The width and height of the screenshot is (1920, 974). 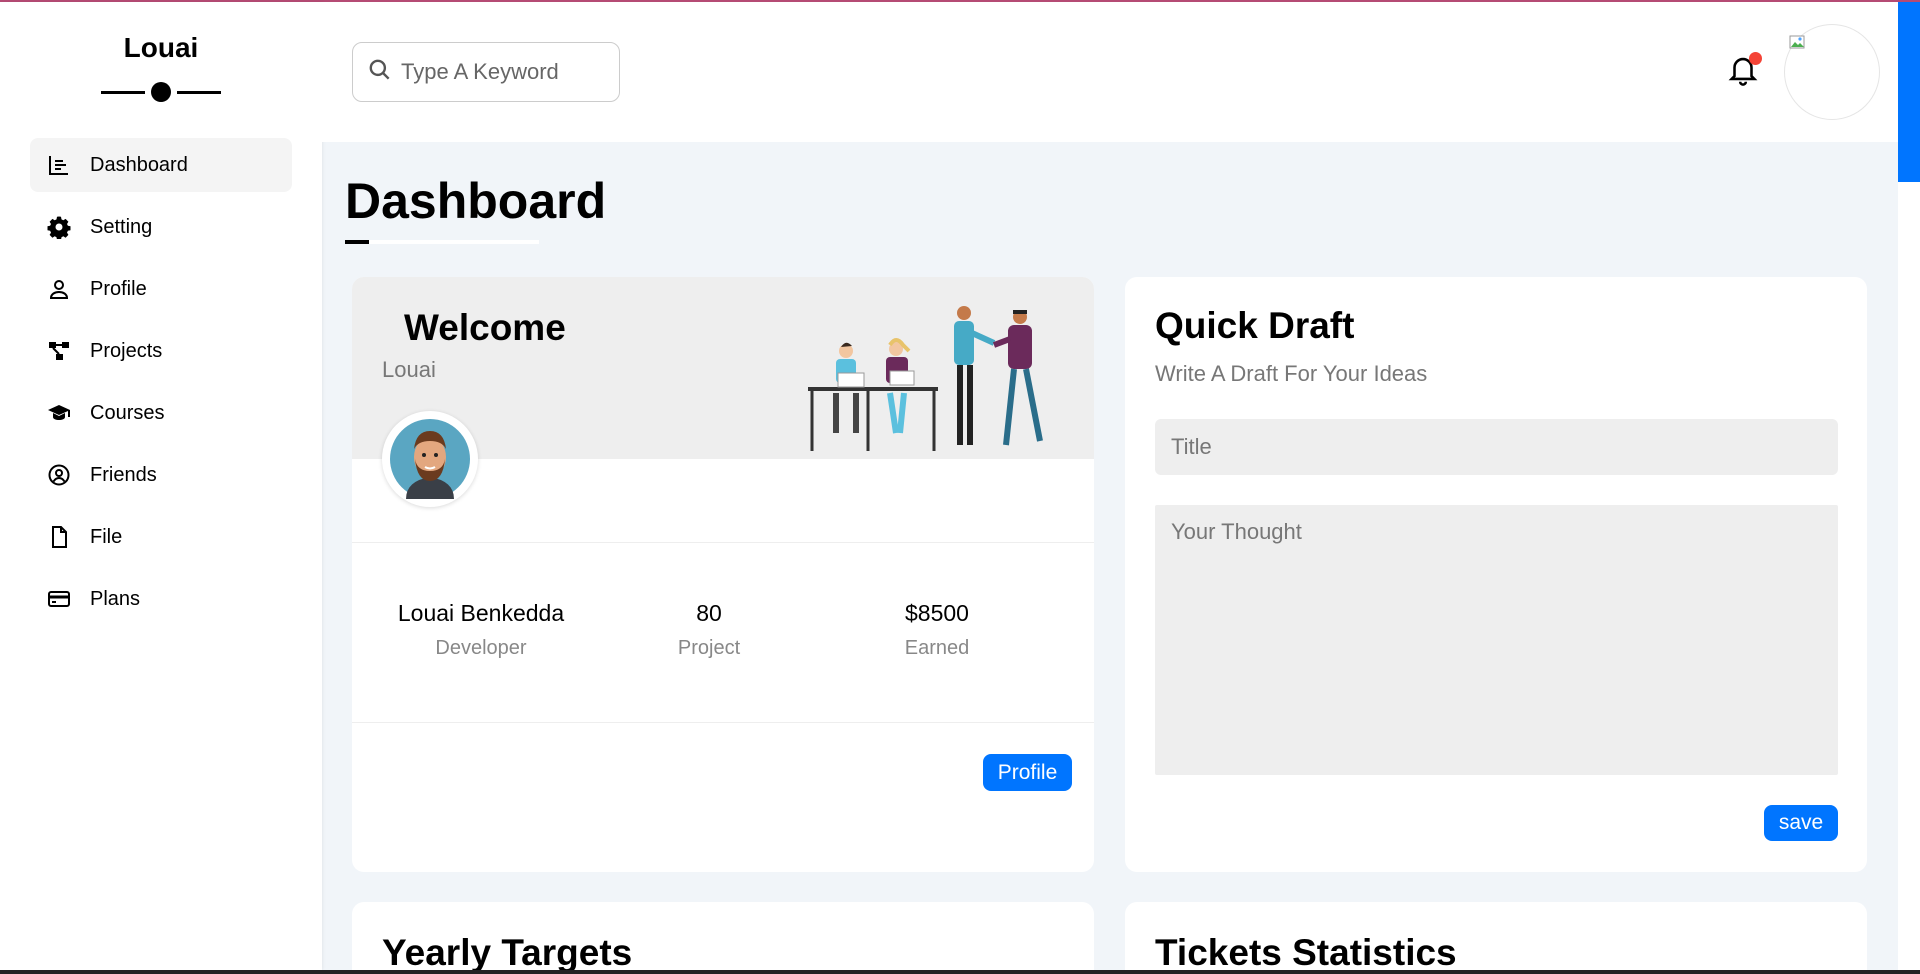 What do you see at coordinates (123, 474) in the screenshot?
I see `sidebar-item-label: Friends` at bounding box center [123, 474].